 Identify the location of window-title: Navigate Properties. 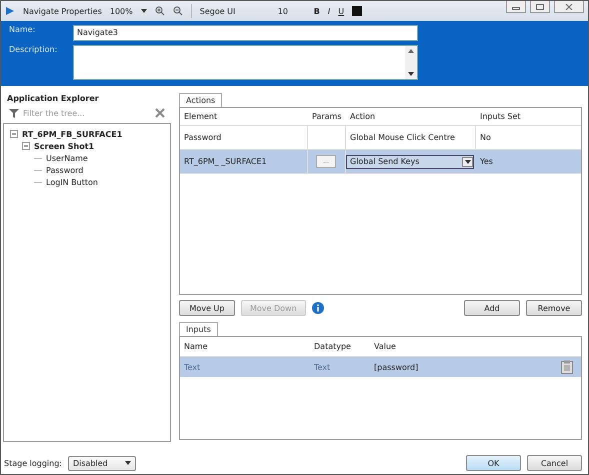
(62, 11).